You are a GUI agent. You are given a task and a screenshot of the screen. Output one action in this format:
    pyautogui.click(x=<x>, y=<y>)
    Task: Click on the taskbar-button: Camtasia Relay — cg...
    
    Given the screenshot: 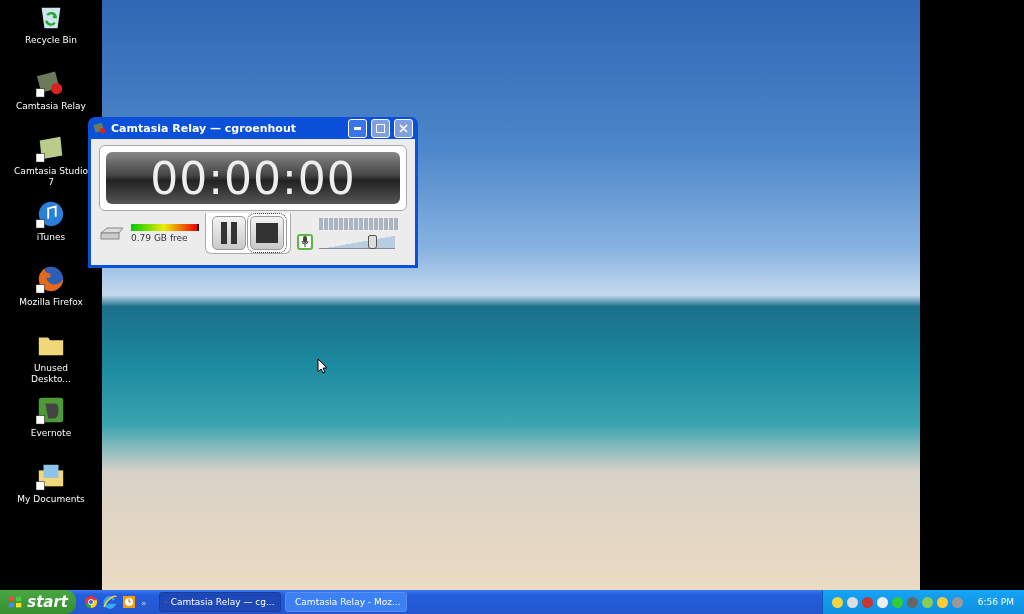 What is the action you would take?
    pyautogui.click(x=219, y=602)
    